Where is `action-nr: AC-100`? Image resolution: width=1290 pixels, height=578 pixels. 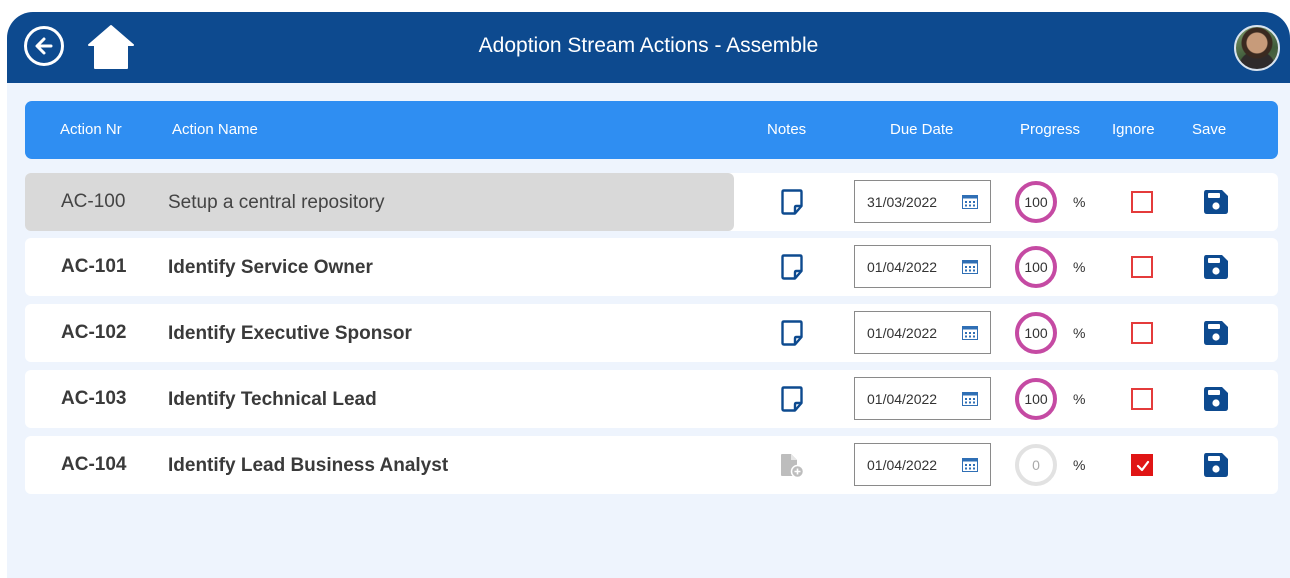
action-nr: AC-100 is located at coordinates (93, 201).